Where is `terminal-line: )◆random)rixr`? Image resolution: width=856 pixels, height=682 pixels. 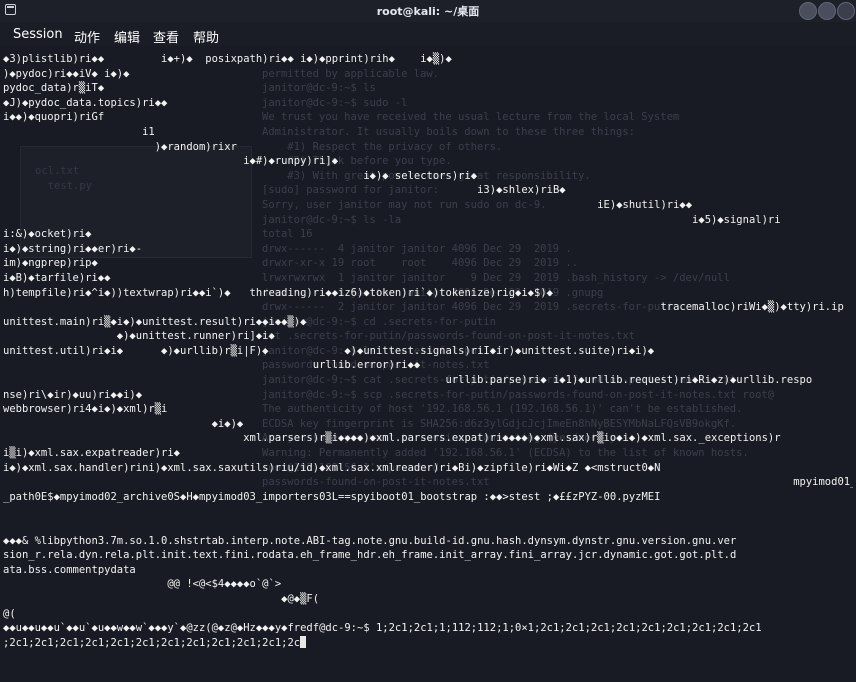 terminal-line: )◆random)rixr is located at coordinates (120, 146).